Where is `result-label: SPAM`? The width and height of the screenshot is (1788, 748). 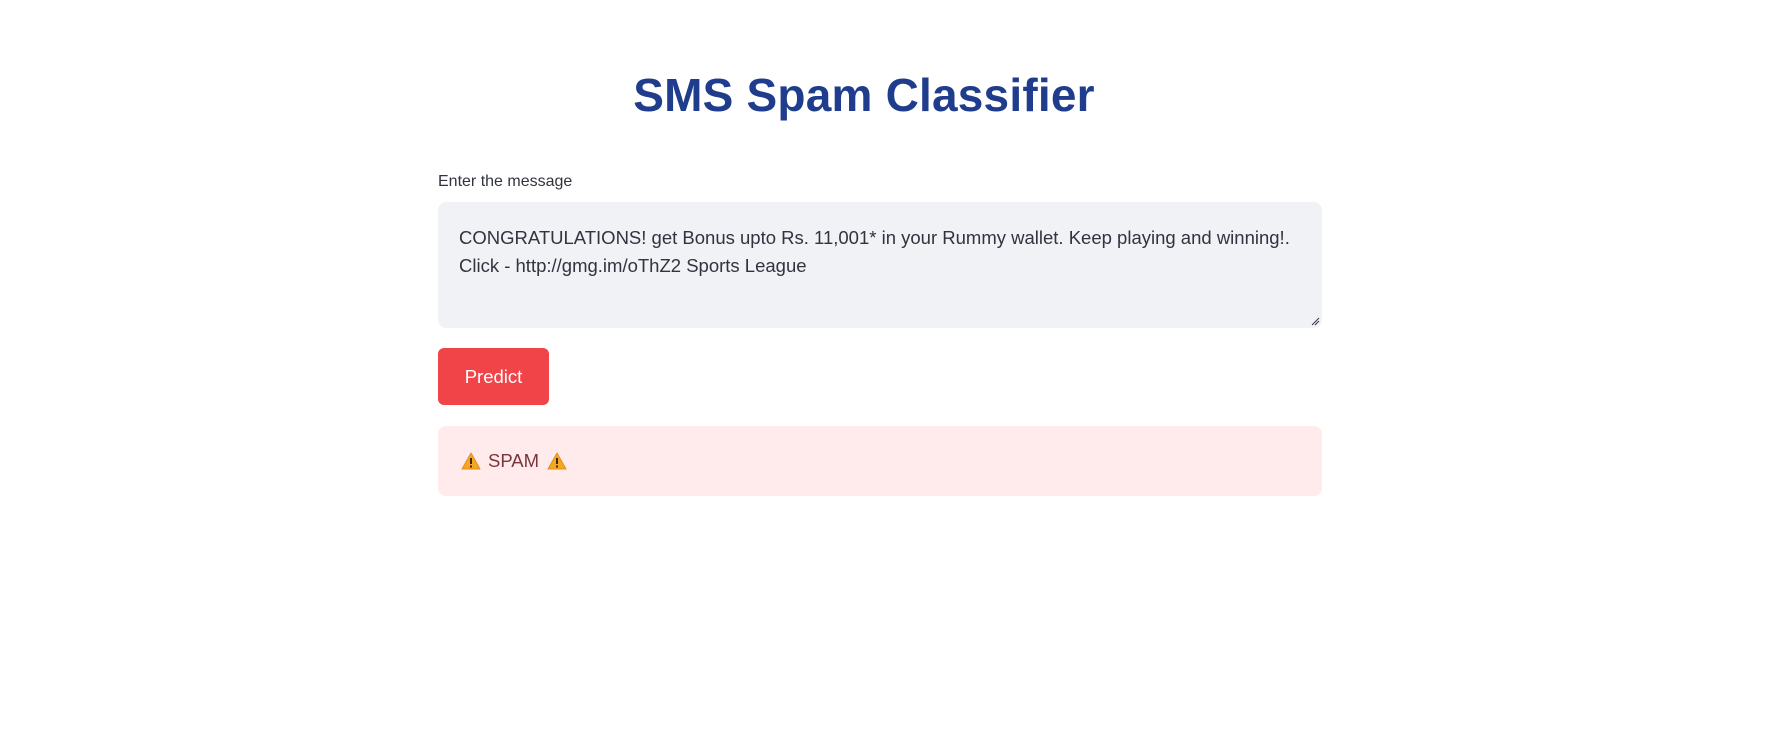 result-label: SPAM is located at coordinates (514, 460).